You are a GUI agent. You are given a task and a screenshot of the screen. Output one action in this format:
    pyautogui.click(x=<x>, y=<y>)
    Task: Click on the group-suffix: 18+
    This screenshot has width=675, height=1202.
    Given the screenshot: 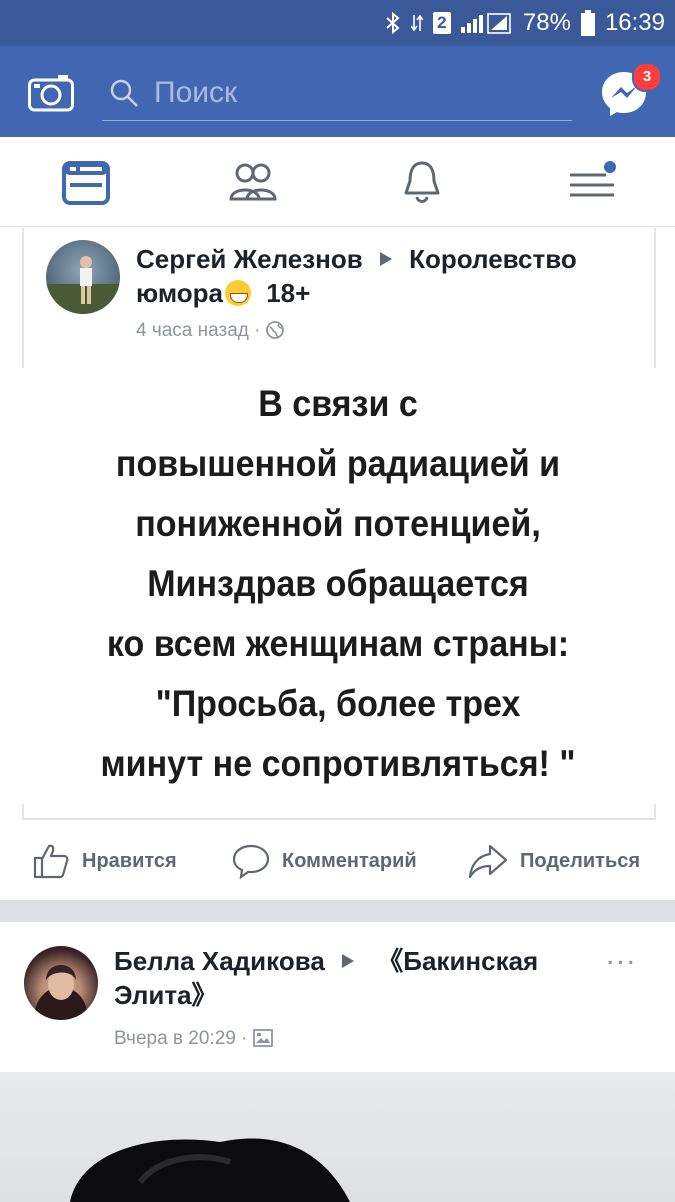 What is the action you would take?
    pyautogui.click(x=288, y=293)
    